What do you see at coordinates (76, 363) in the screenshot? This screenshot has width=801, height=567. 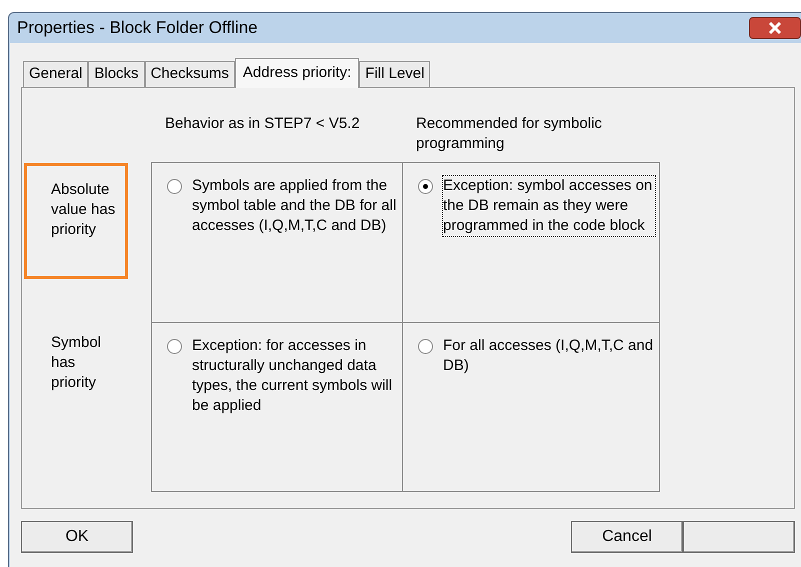 I see `row-label: Symbol has priority` at bounding box center [76, 363].